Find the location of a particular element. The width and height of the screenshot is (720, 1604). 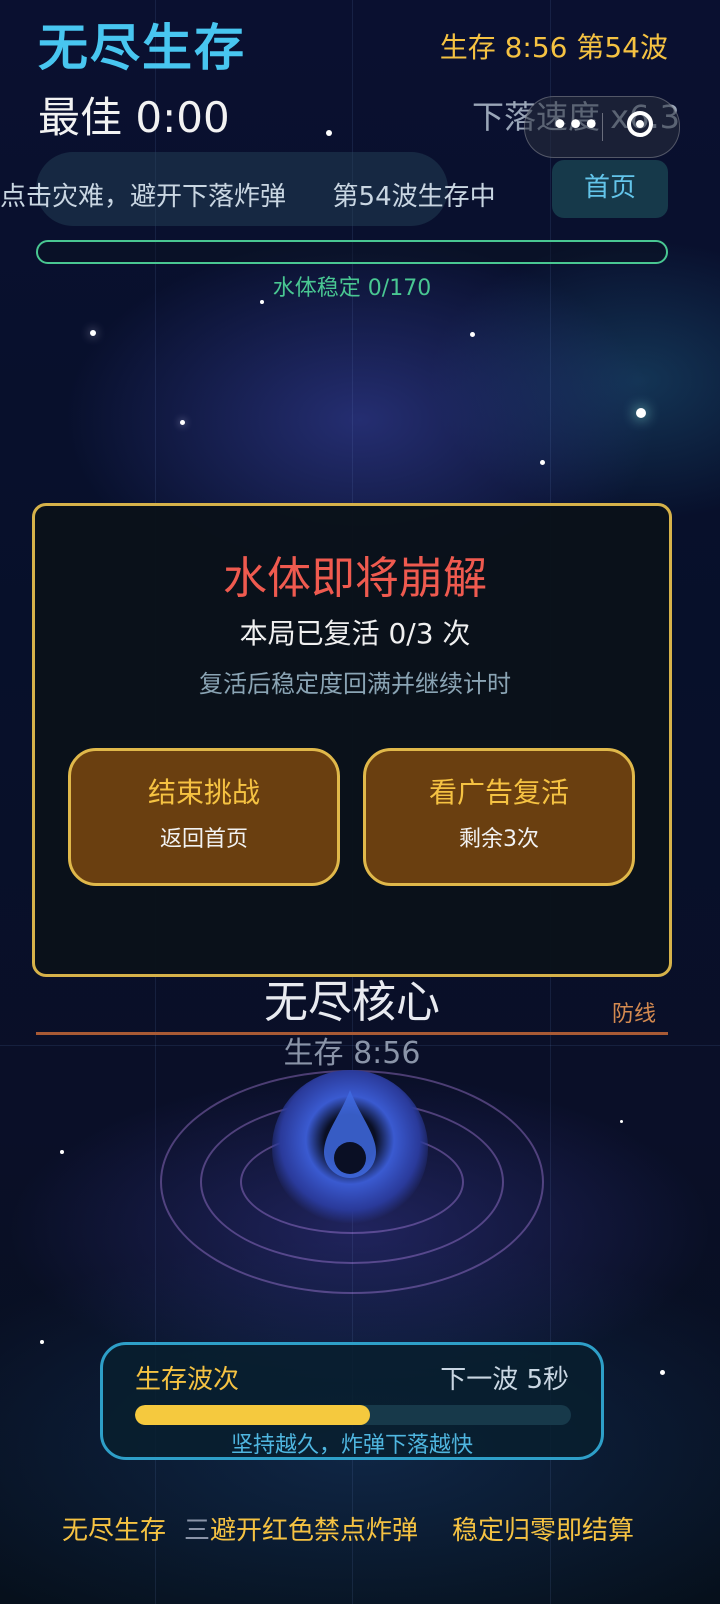

footer-tip-bombs: 三避开红色禁点炸弹 is located at coordinates (301, 1528).